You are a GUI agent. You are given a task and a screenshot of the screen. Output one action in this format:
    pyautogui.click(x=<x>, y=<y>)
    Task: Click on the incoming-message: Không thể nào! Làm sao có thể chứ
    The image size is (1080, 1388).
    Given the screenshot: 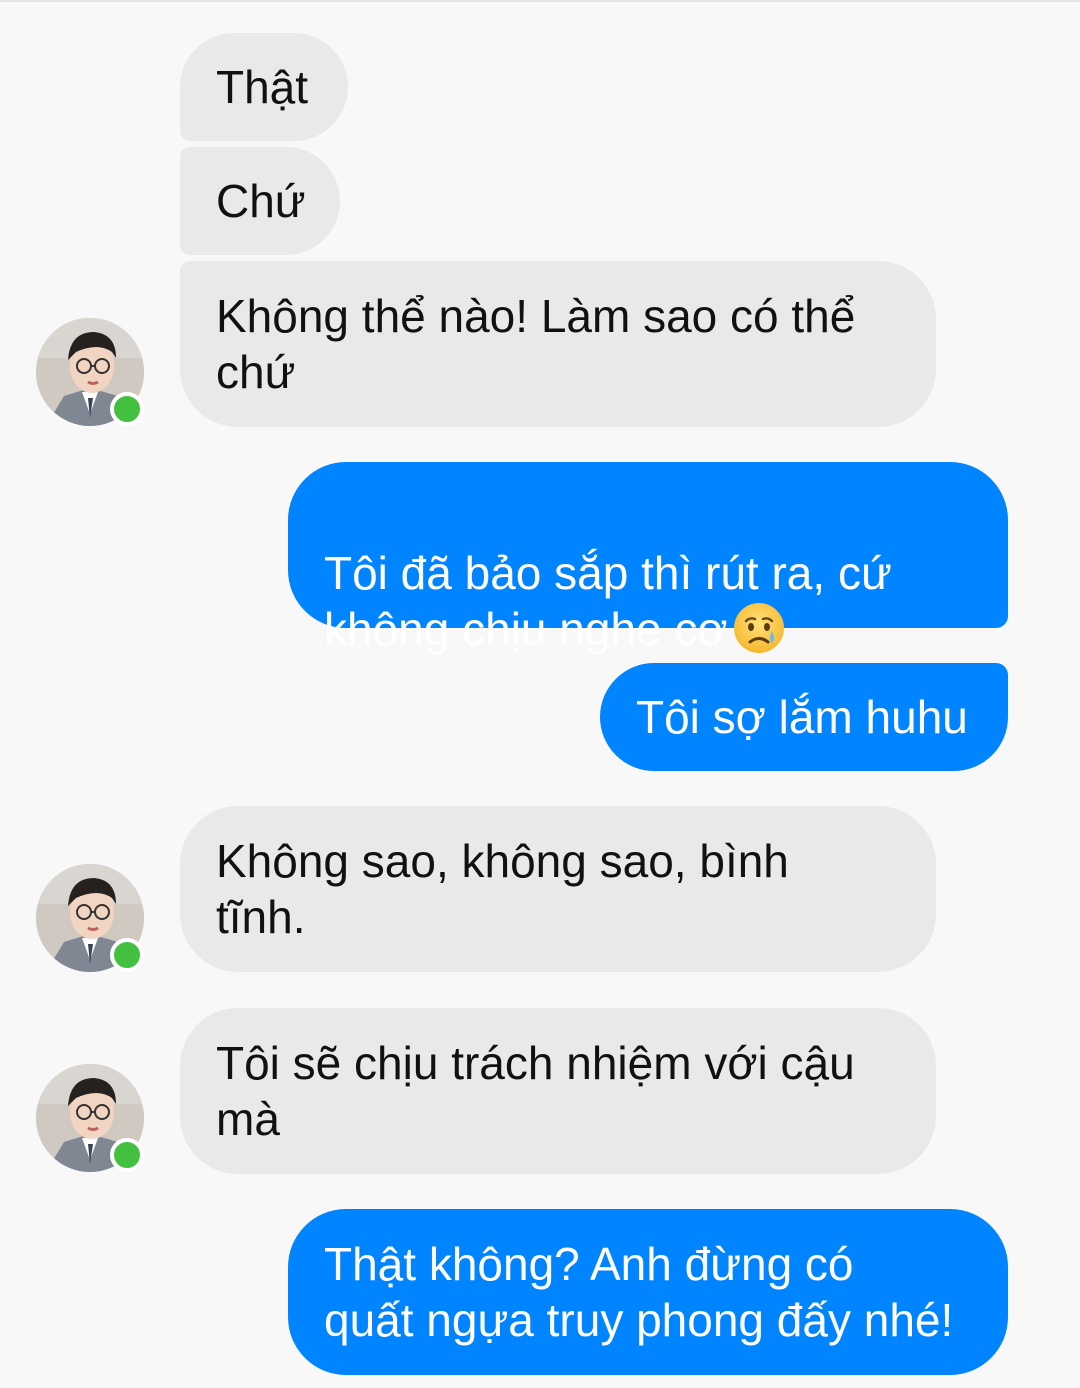 What is the action you would take?
    pyautogui.click(x=558, y=344)
    